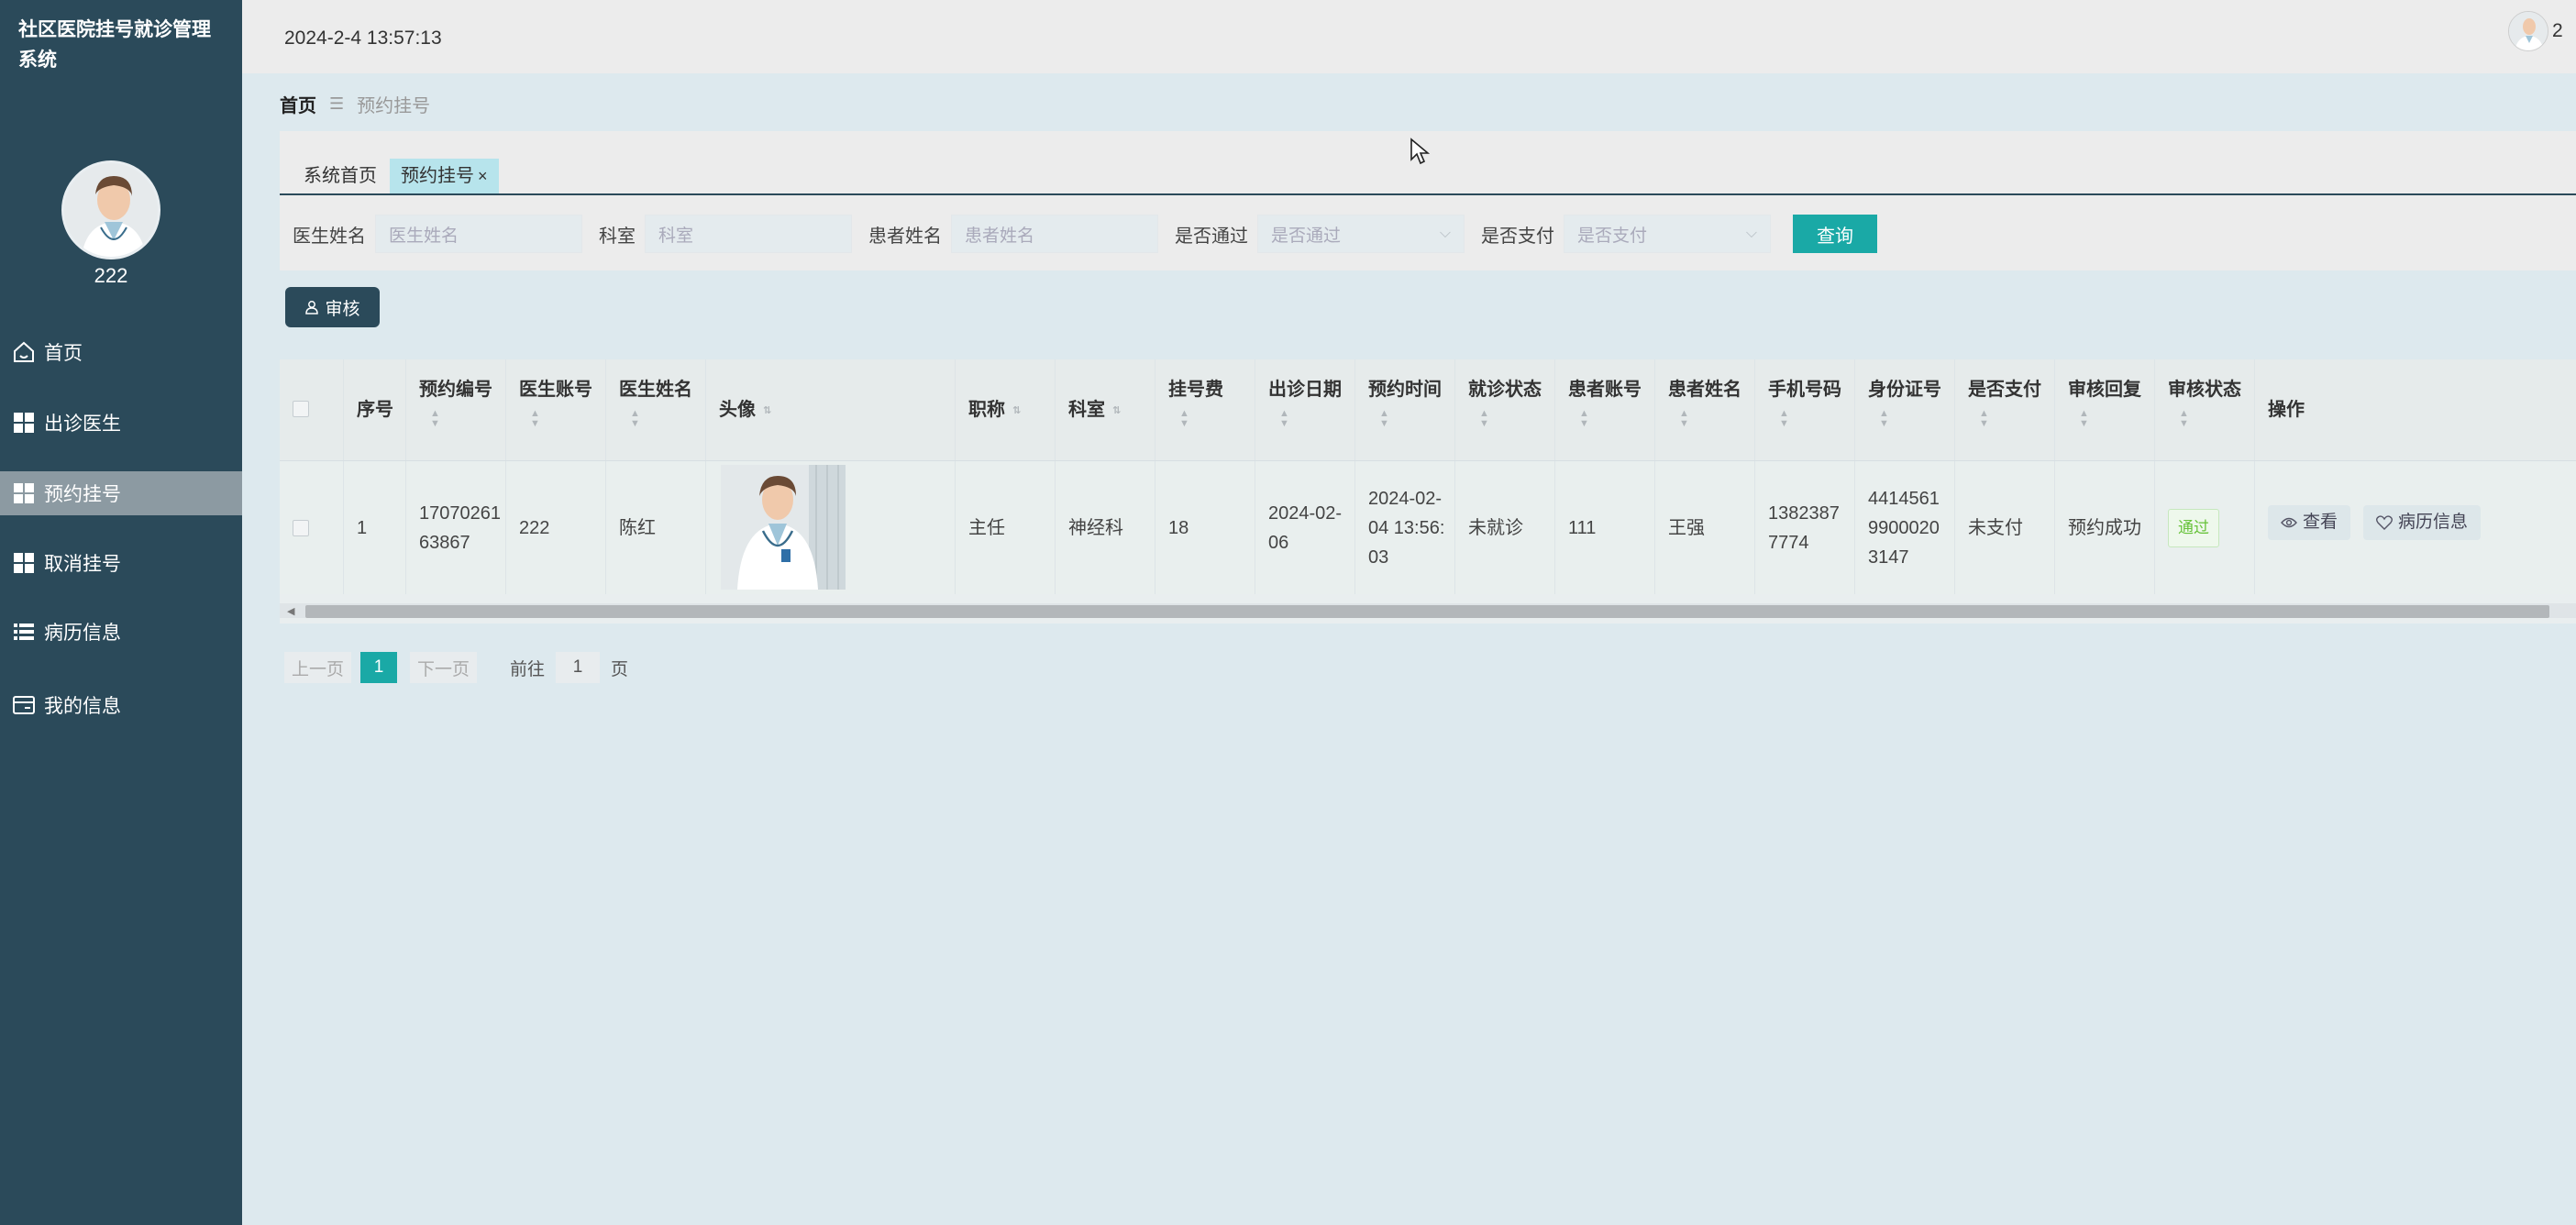  I want to click on sidebar-item-cancel: 取消挂号, so click(121, 563).